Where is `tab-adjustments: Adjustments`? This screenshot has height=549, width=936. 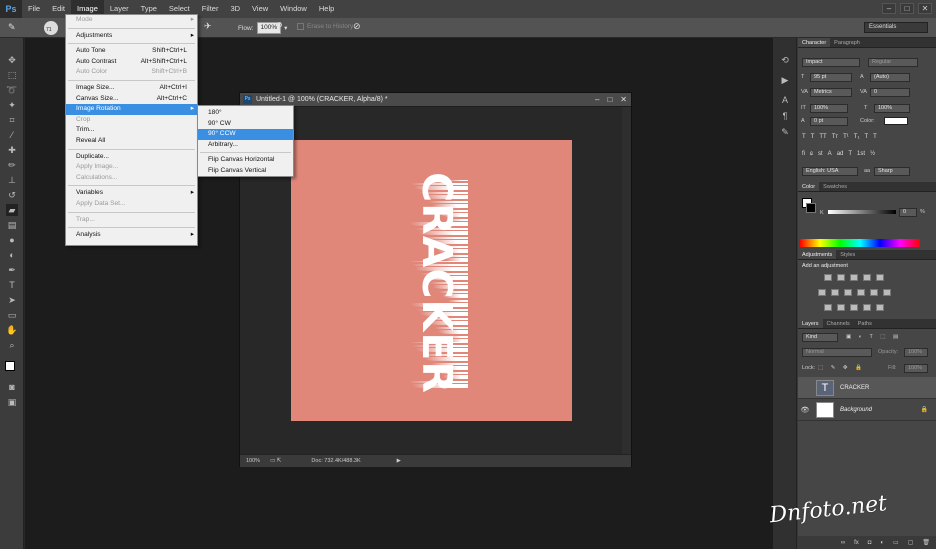
tab-adjustments: Adjustments is located at coordinates (817, 254).